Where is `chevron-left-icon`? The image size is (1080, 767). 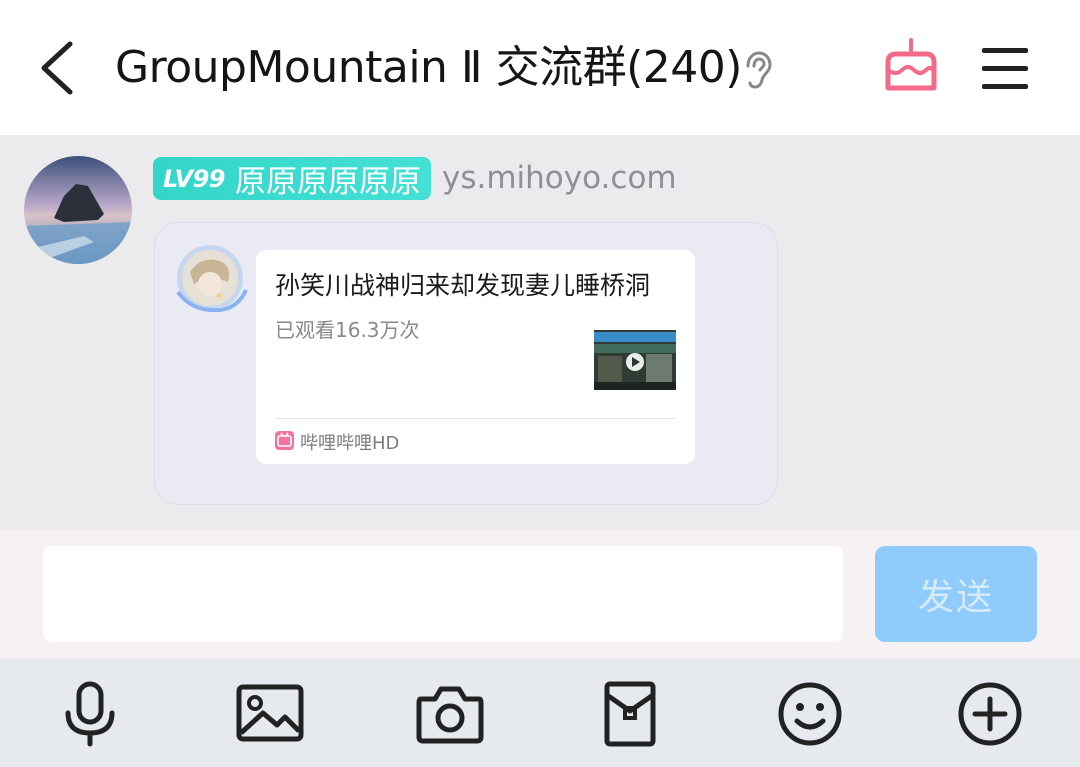 chevron-left-icon is located at coordinates (57, 68).